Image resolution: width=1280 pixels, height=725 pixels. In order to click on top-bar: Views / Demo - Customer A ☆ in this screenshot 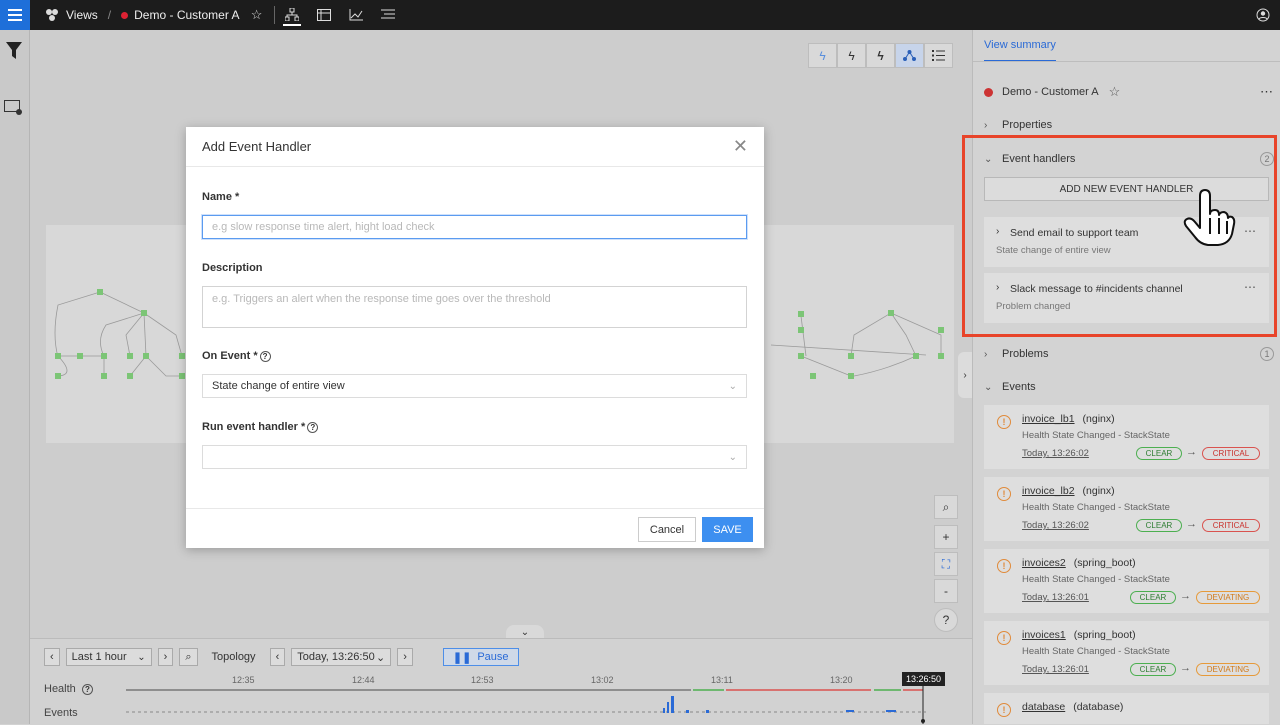, I will do `click(640, 15)`.